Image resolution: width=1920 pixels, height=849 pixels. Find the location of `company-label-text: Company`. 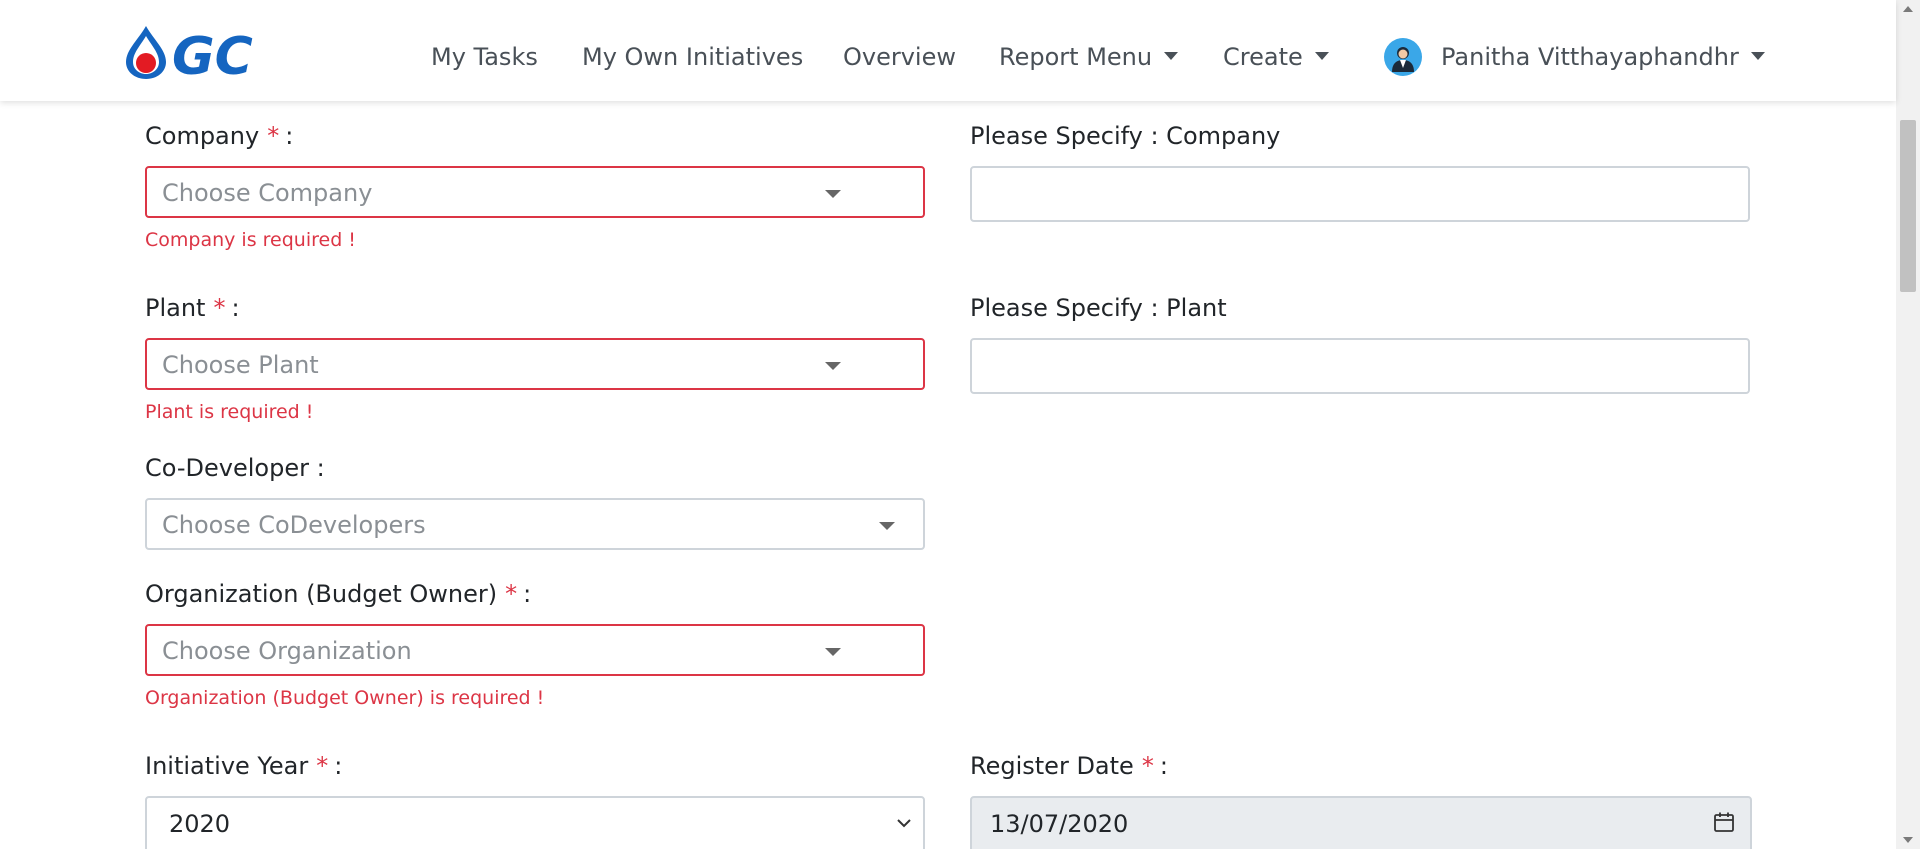

company-label-text: Company is located at coordinates (202, 136).